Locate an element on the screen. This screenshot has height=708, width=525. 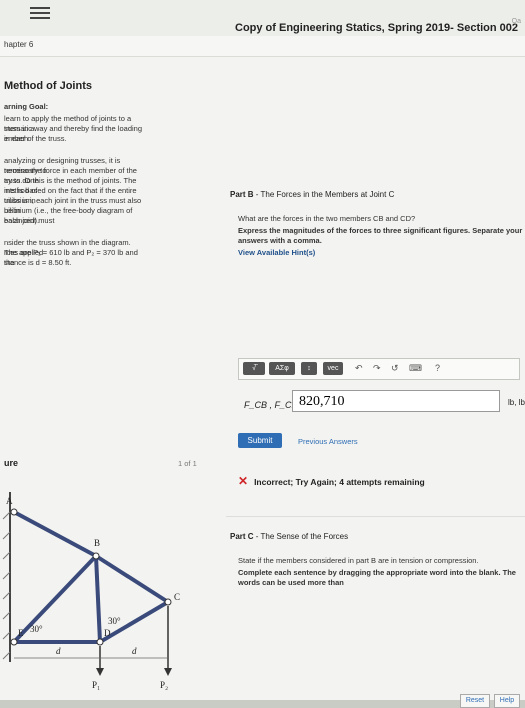
incorrect-icon: ✕ is located at coordinates (243, 481).